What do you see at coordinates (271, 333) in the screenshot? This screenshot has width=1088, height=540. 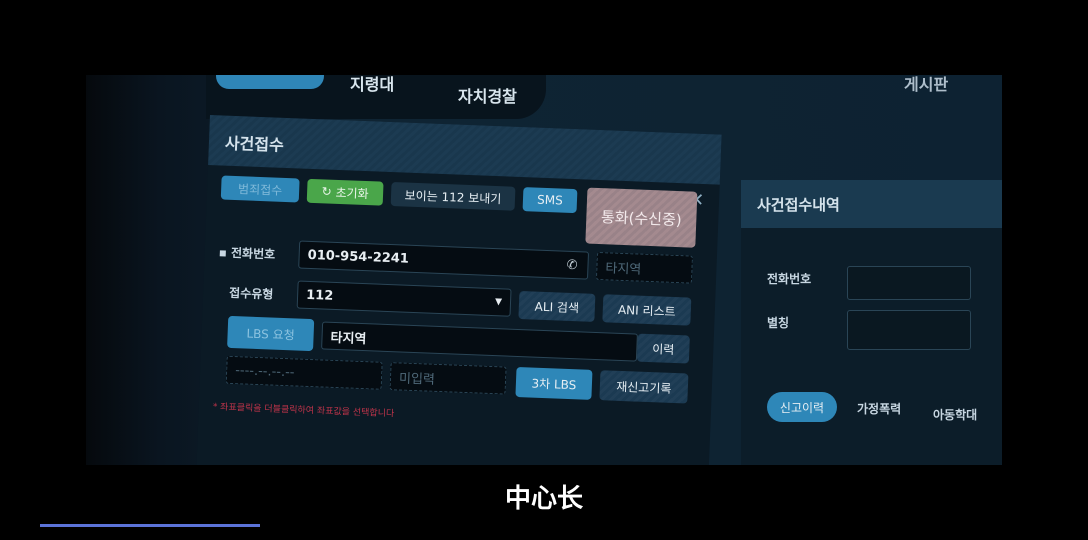 I see `lbs-request-button: LBS 요청` at bounding box center [271, 333].